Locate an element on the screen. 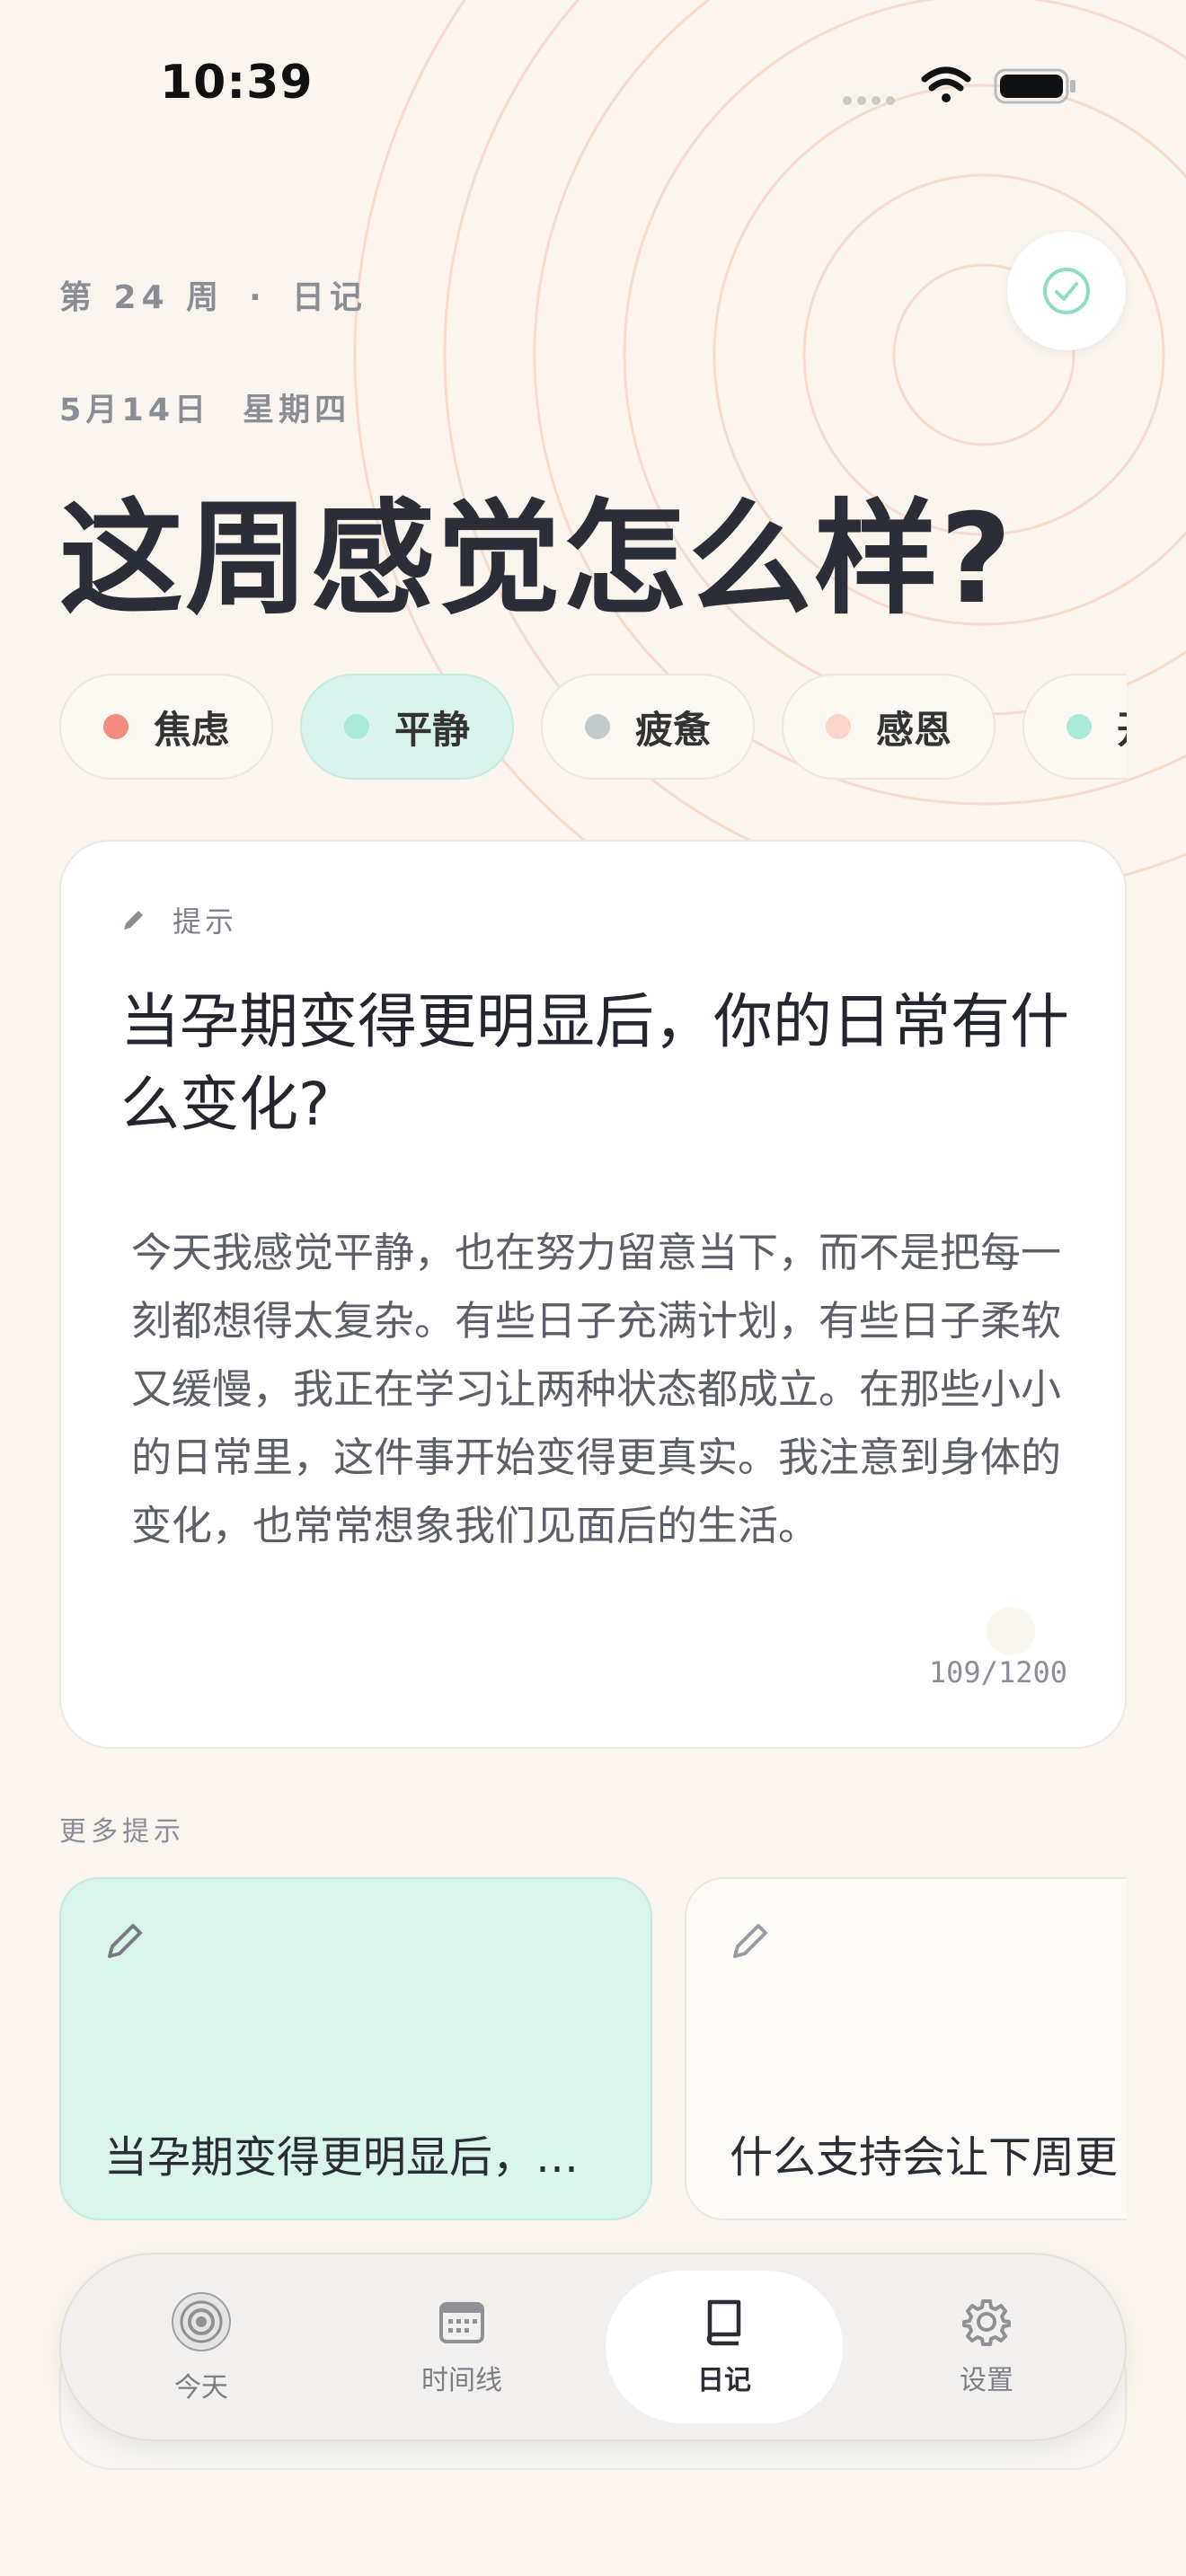 The width and height of the screenshot is (1186, 2576). date-label: 5月14日 is located at coordinates (135, 410).